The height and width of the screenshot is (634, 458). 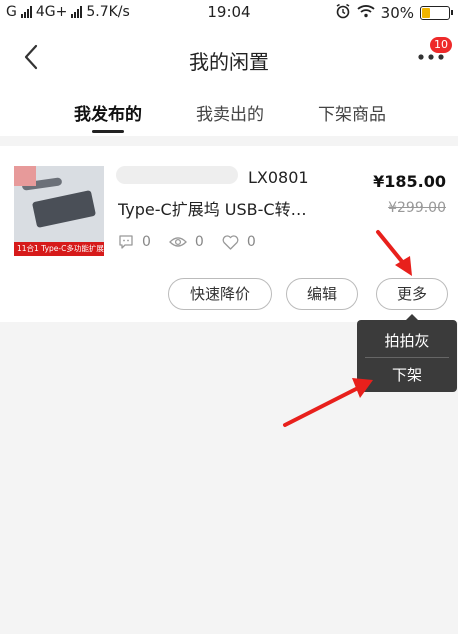 I want to click on arrow-to-delist-item-icon, so click(x=328, y=402).